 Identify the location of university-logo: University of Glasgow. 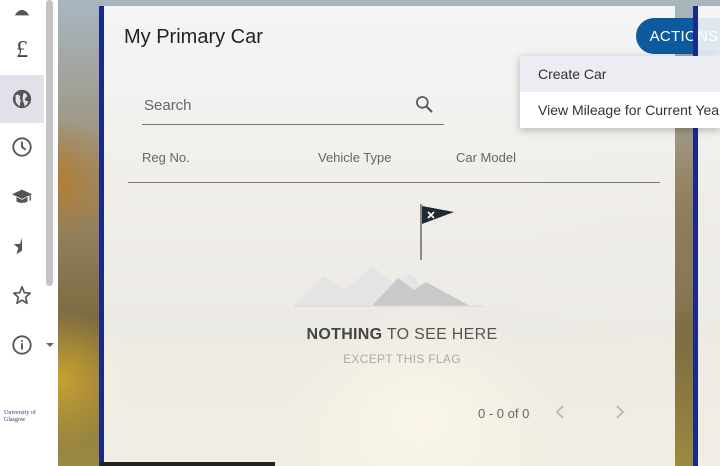
(25, 420).